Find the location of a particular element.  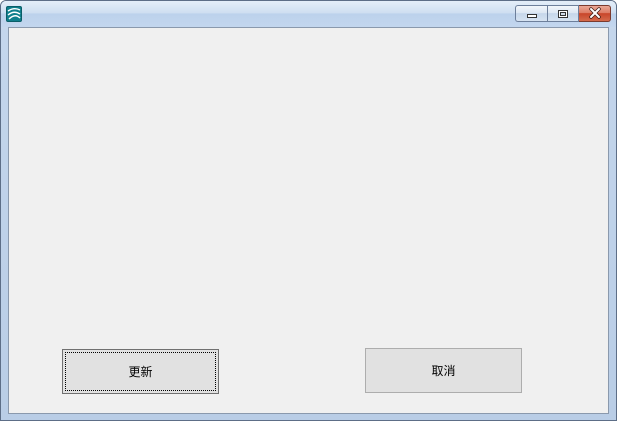

update-button: 更新 is located at coordinates (140, 371).